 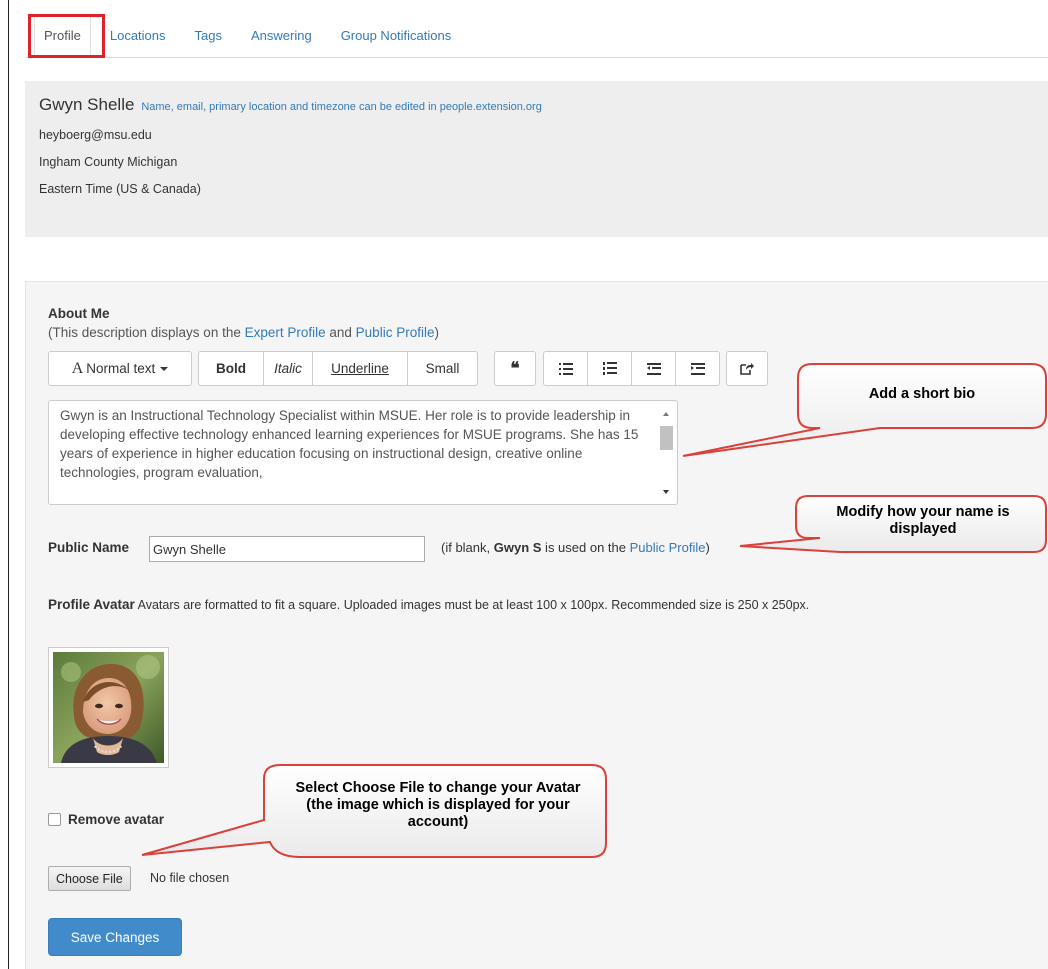 I want to click on pn-note-prefix: (if blank,, so click(x=467, y=547).